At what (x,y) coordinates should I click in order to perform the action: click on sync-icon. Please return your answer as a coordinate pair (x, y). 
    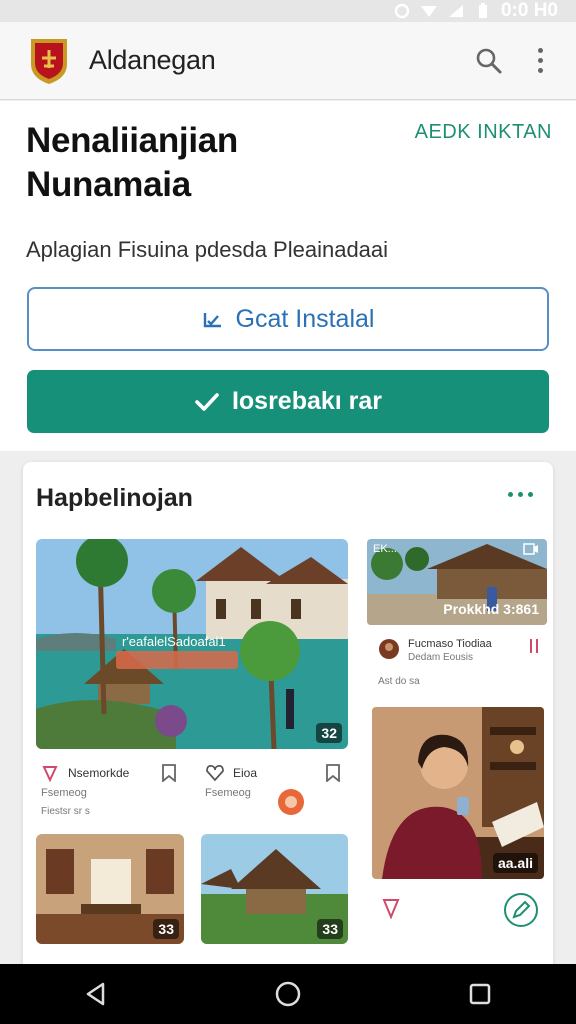
    Looking at the image, I should click on (402, 11).